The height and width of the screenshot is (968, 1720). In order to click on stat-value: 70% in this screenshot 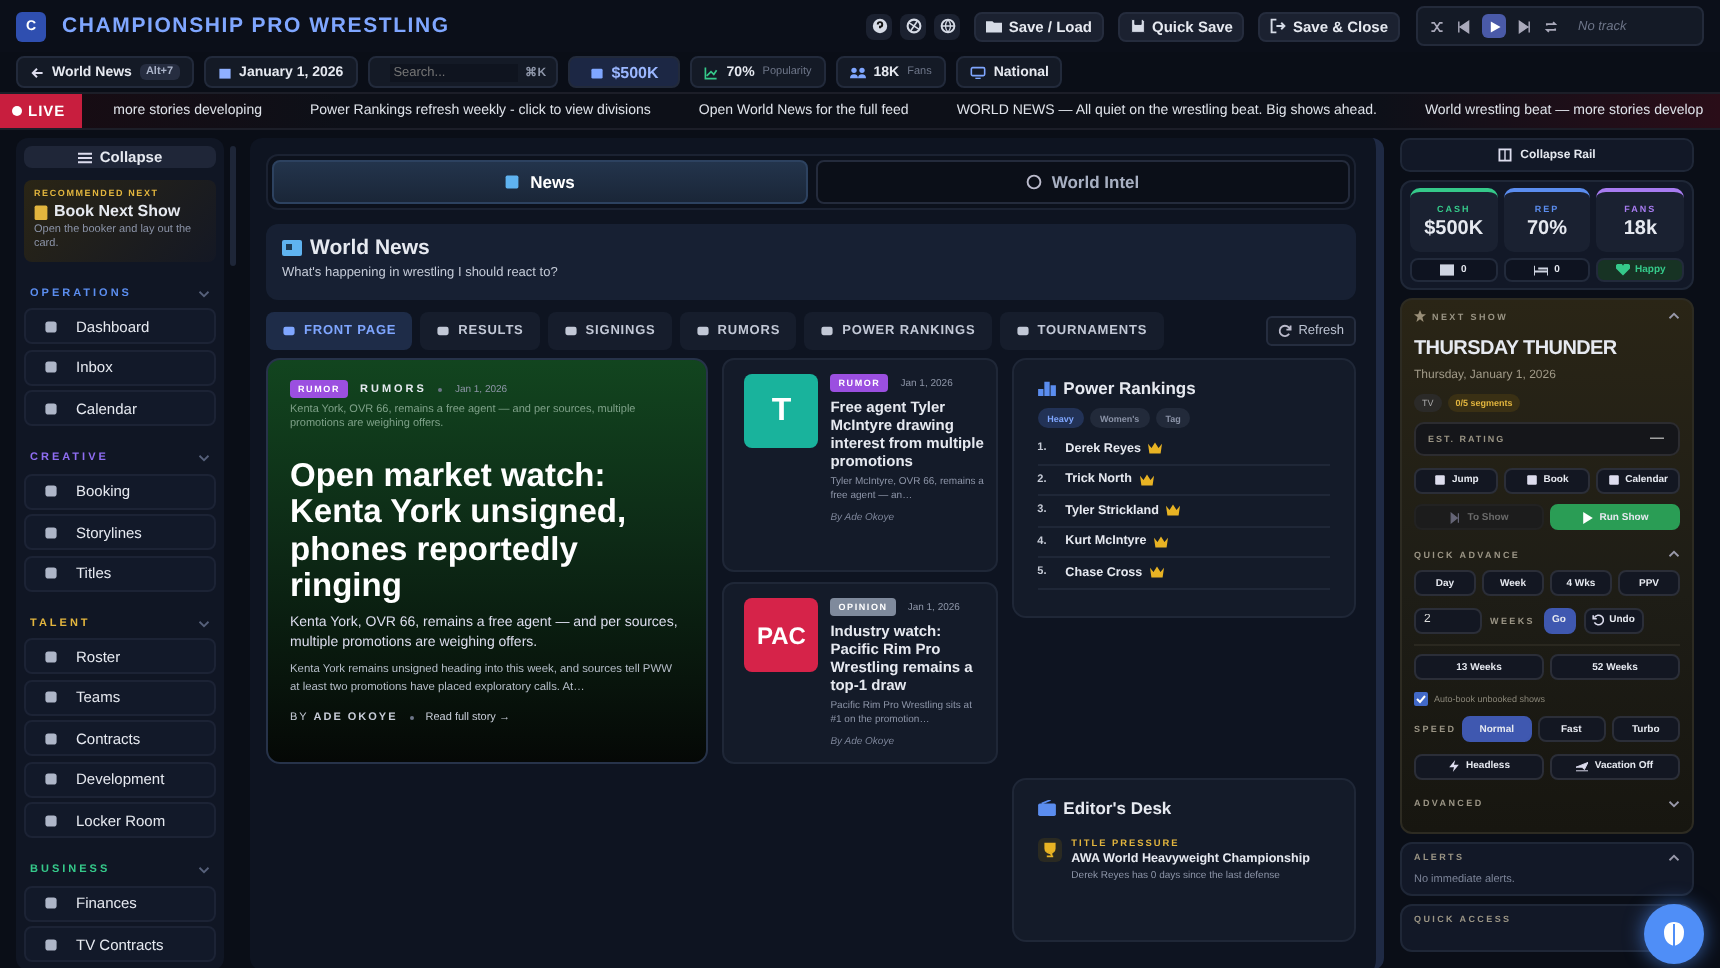, I will do `click(1547, 229)`.